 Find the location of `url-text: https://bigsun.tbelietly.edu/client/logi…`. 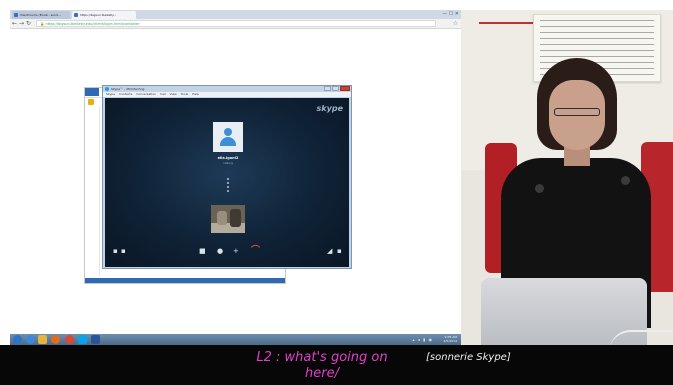

url-text: https://bigsun.tbelietly.edu/client/logi… is located at coordinates (92, 24).